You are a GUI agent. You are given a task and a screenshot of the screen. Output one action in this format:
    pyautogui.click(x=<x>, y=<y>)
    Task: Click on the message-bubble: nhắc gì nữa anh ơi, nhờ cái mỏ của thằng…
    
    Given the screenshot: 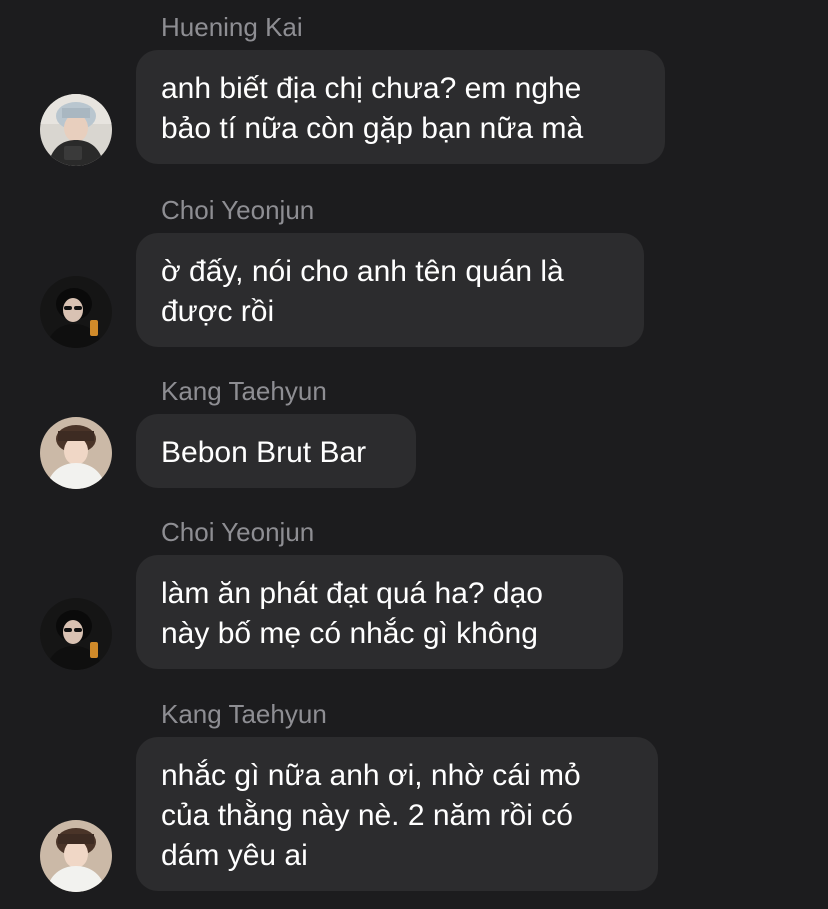 What is the action you would take?
    pyautogui.click(x=397, y=814)
    